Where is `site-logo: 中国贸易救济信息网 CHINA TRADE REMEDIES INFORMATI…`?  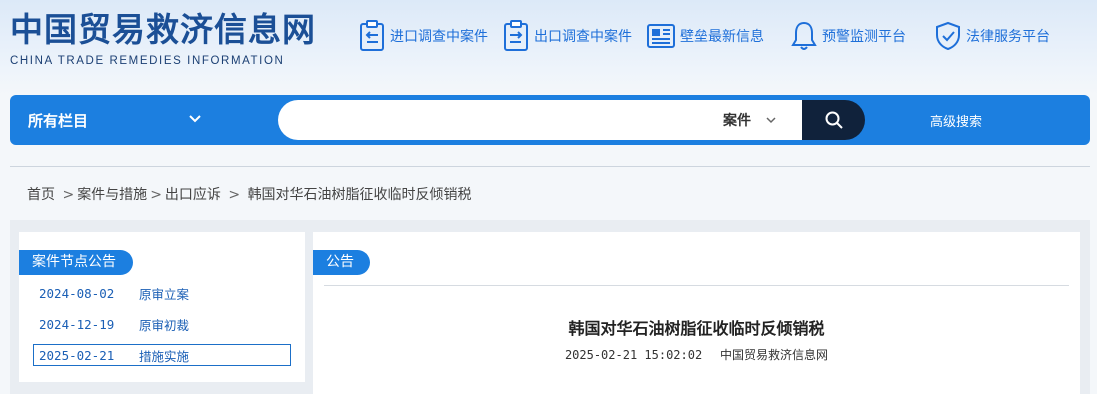 site-logo: 中国贸易救济信息网 CHINA TRADE REMEDIES INFORMATI… is located at coordinates (163, 39).